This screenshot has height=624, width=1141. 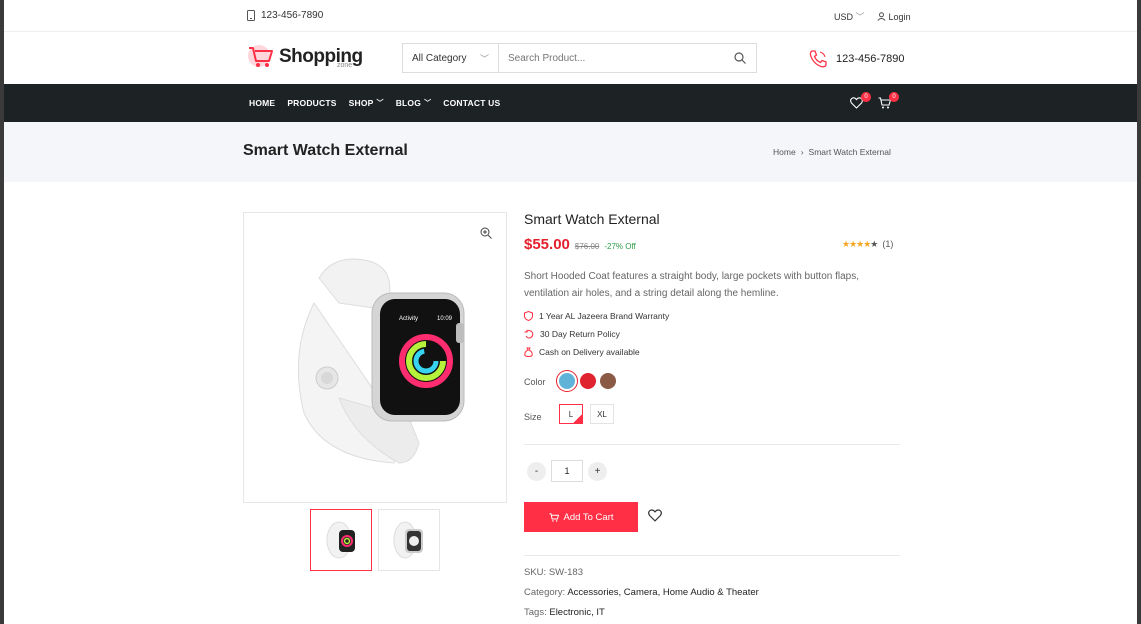 I want to click on size-option-label: XL, so click(x=602, y=414).